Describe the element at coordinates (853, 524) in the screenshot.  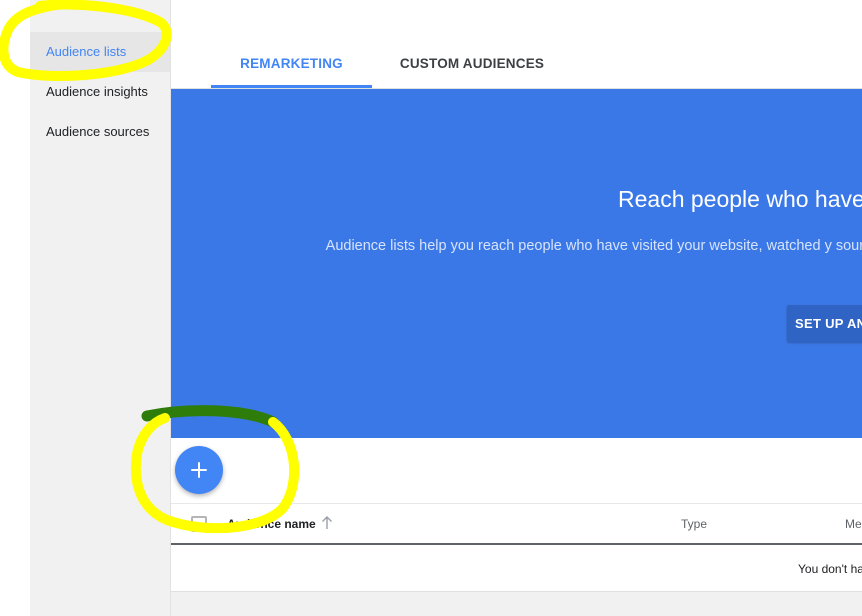
I see `column-header-members: Me` at that location.